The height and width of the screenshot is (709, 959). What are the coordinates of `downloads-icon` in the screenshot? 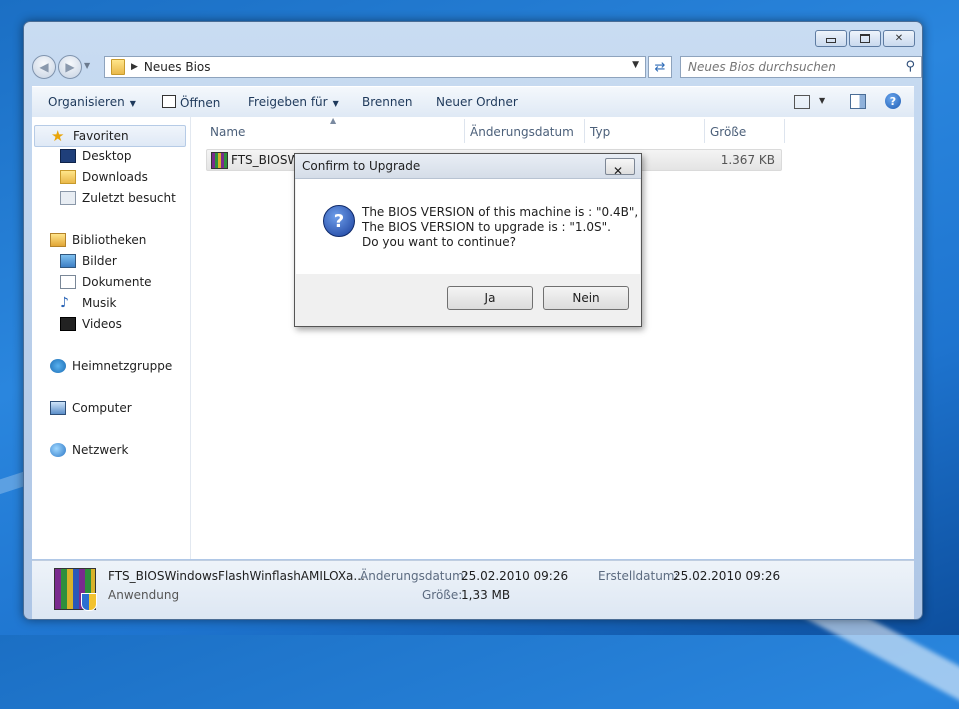 It's located at (68, 177).